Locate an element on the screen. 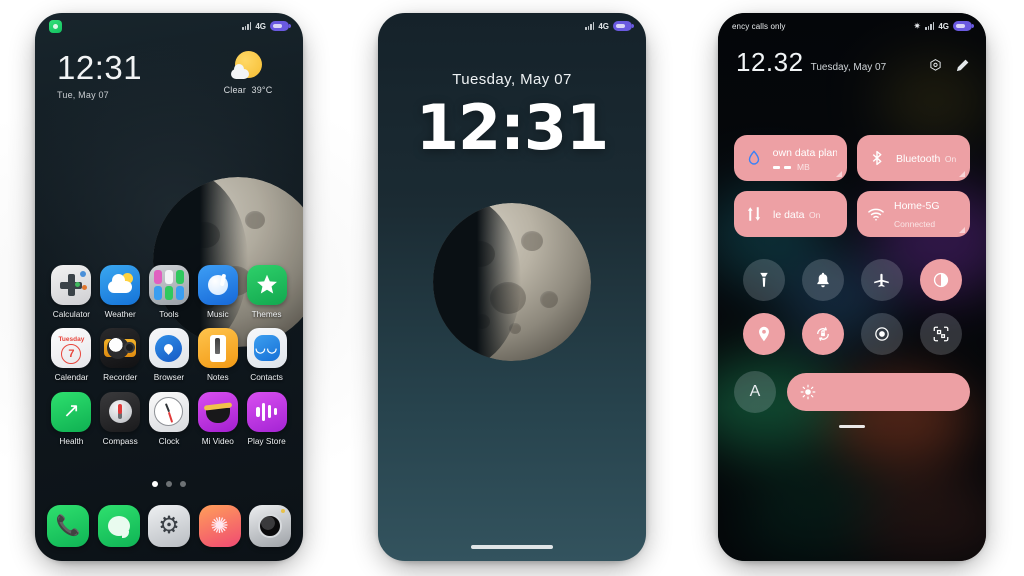  wifi-icon is located at coordinates (876, 214).